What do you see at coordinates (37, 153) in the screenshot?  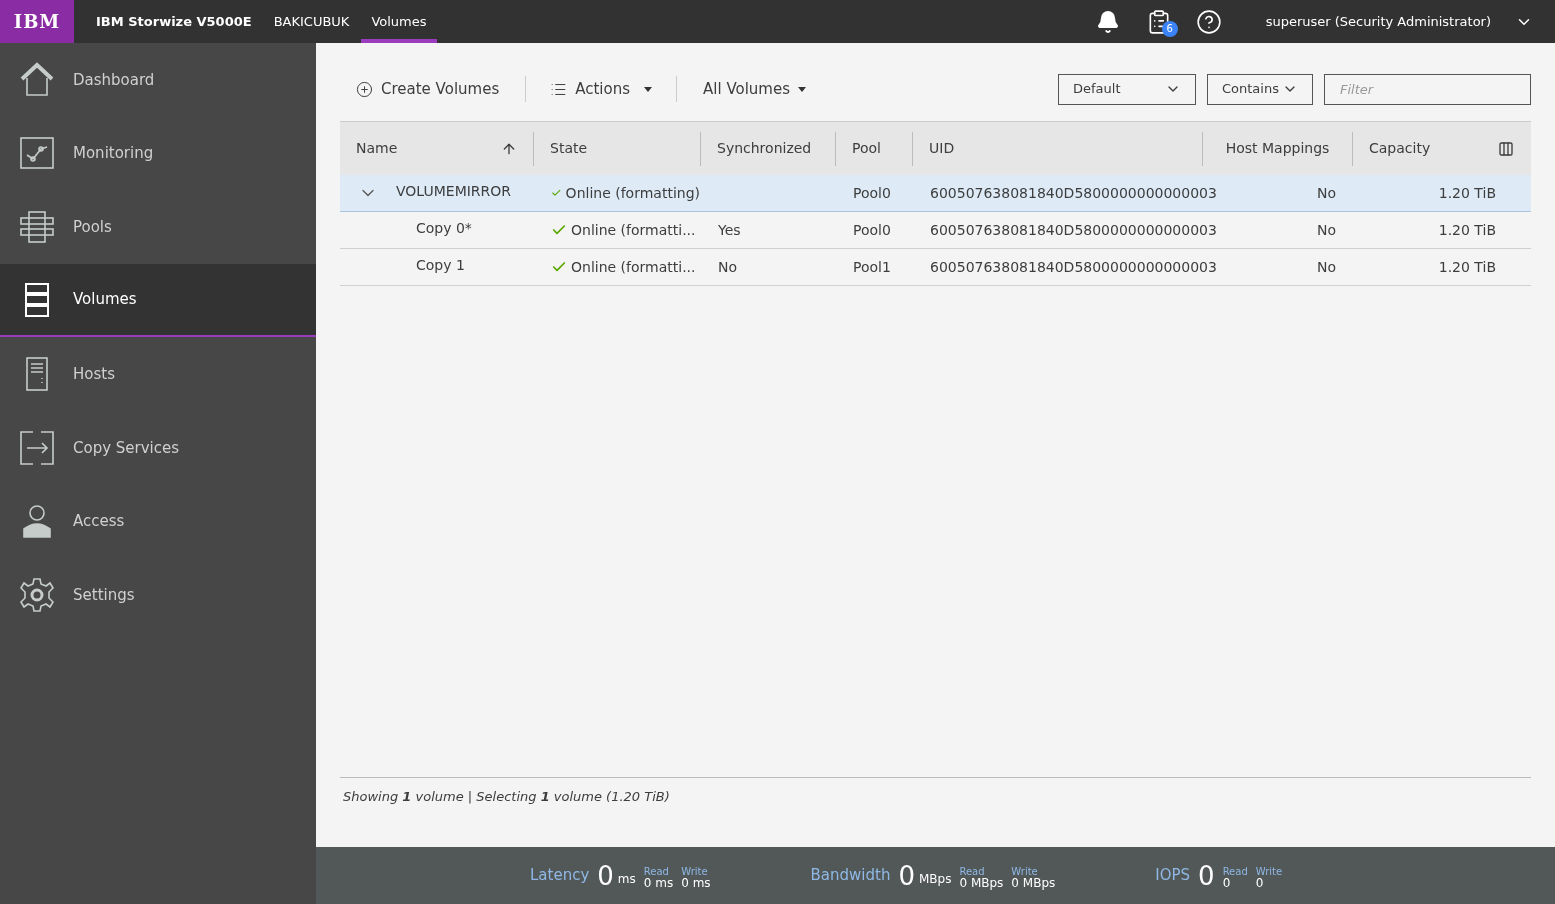 I see `chart-icon` at bounding box center [37, 153].